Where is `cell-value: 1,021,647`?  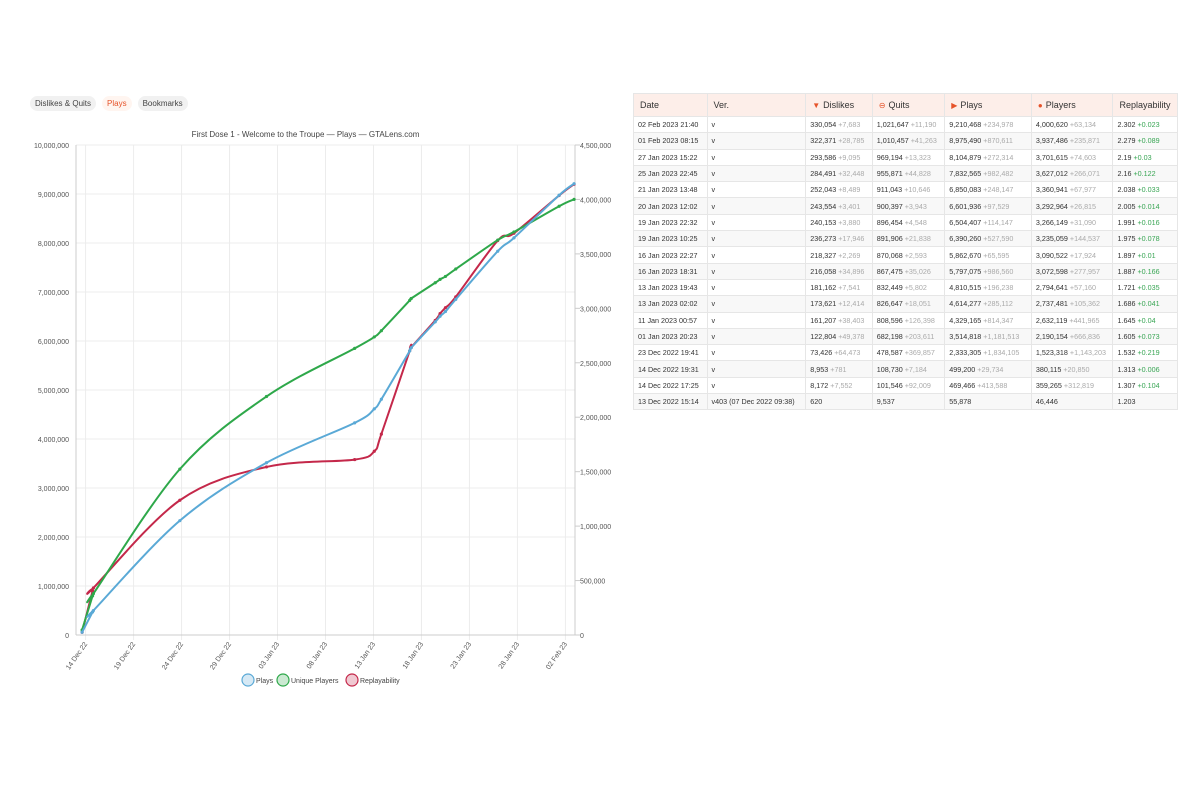
cell-value: 1,021,647 is located at coordinates (892, 125).